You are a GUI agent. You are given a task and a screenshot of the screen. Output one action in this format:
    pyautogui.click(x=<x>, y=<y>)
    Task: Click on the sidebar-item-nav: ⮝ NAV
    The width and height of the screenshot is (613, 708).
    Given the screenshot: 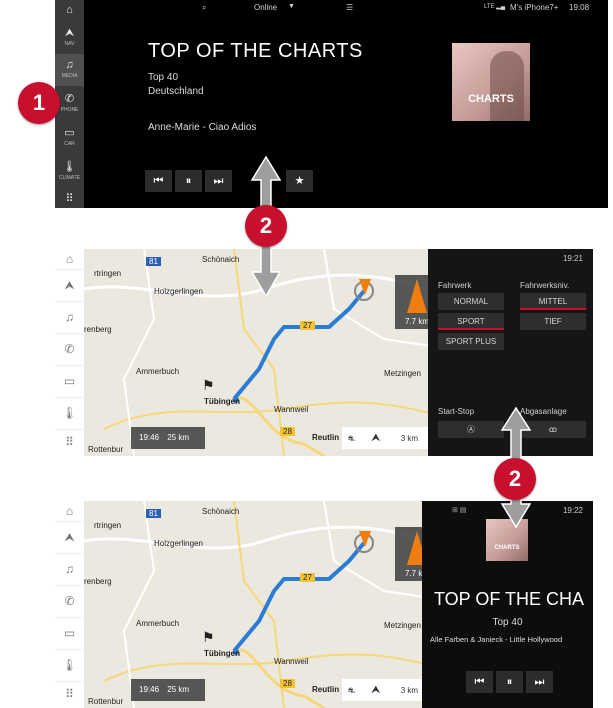 What is the action you would take?
    pyautogui.click(x=69, y=38)
    